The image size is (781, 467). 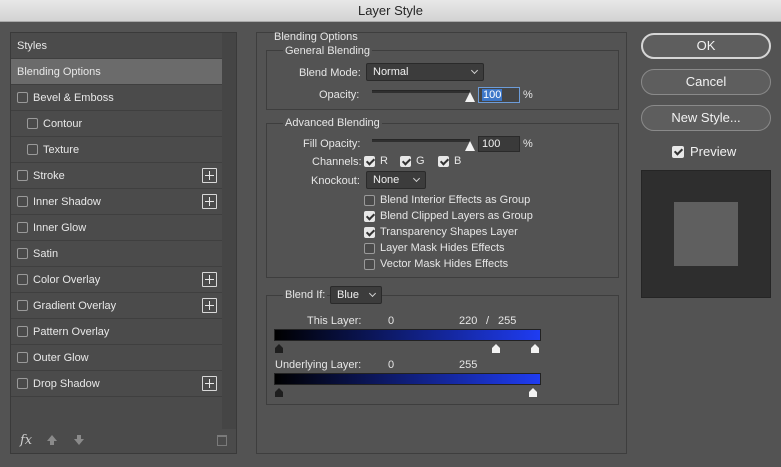 I want to click on style-item-texture: Texture, so click(x=116, y=150).